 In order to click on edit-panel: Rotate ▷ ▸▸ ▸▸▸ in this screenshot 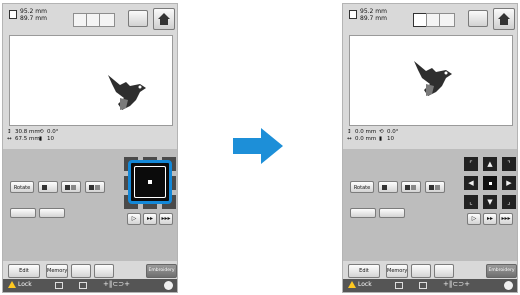, I will do `click(90, 205)`.